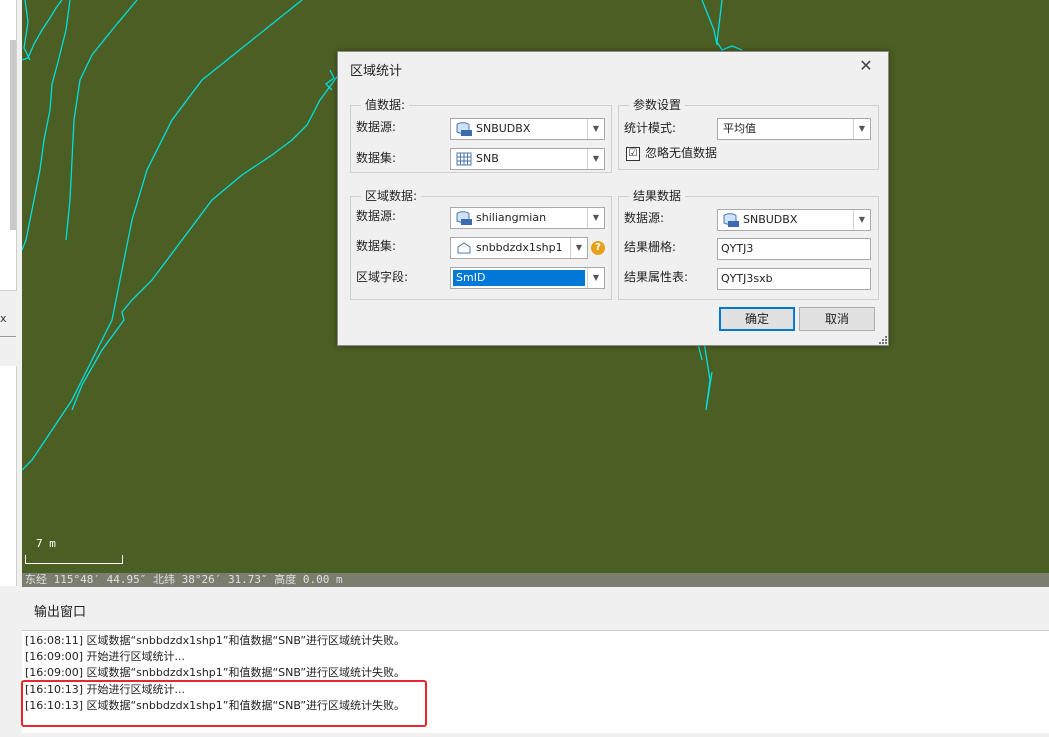 This screenshot has height=737, width=1049. Describe the element at coordinates (376, 127) in the screenshot. I see `value-datasource-label: 数据源:` at that location.